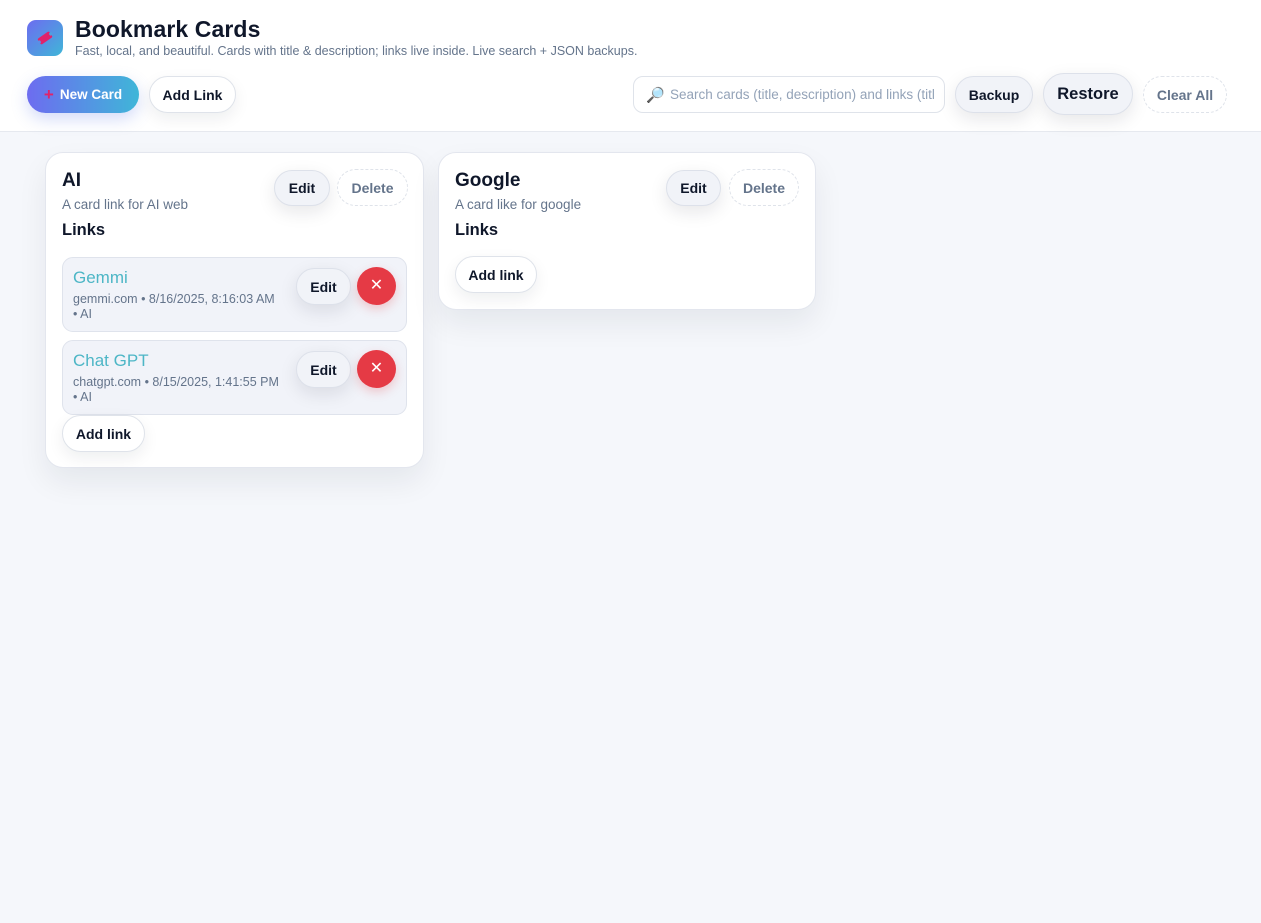 The image size is (1261, 923). What do you see at coordinates (518, 204) in the screenshot?
I see `card-description: A card like for google` at bounding box center [518, 204].